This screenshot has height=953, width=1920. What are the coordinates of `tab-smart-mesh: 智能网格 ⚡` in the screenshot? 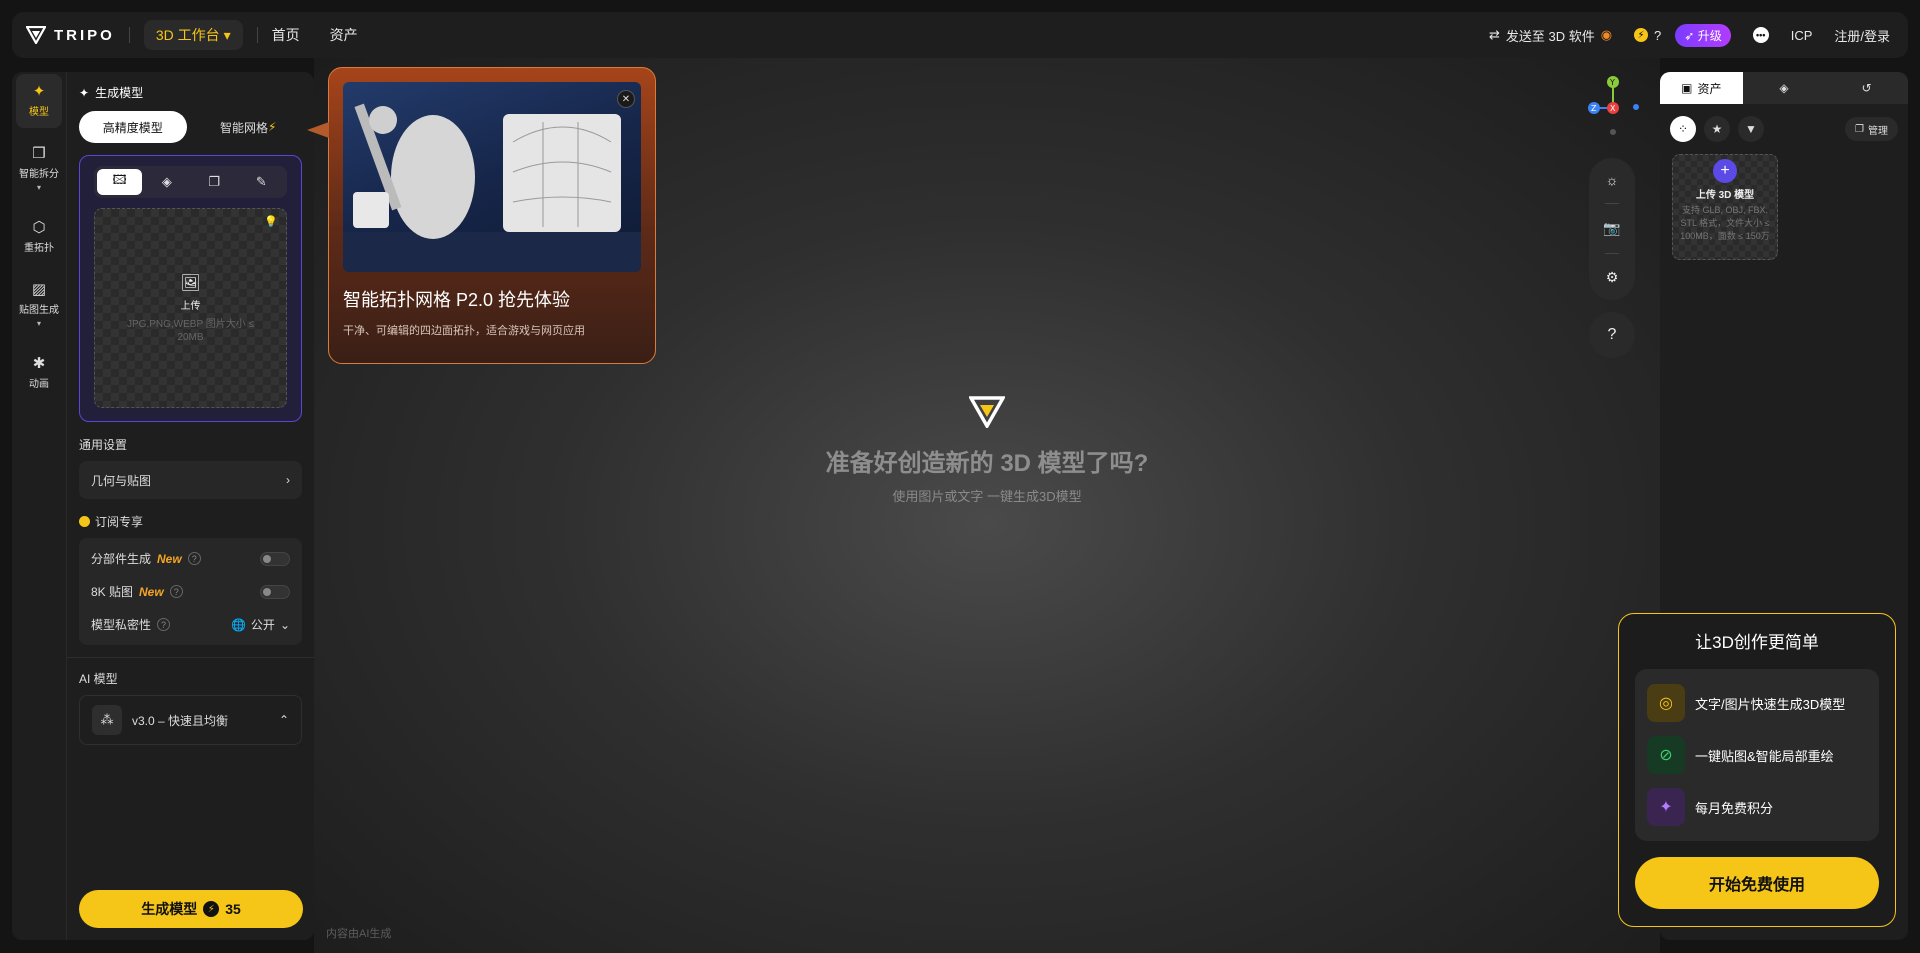 It's located at (249, 127).